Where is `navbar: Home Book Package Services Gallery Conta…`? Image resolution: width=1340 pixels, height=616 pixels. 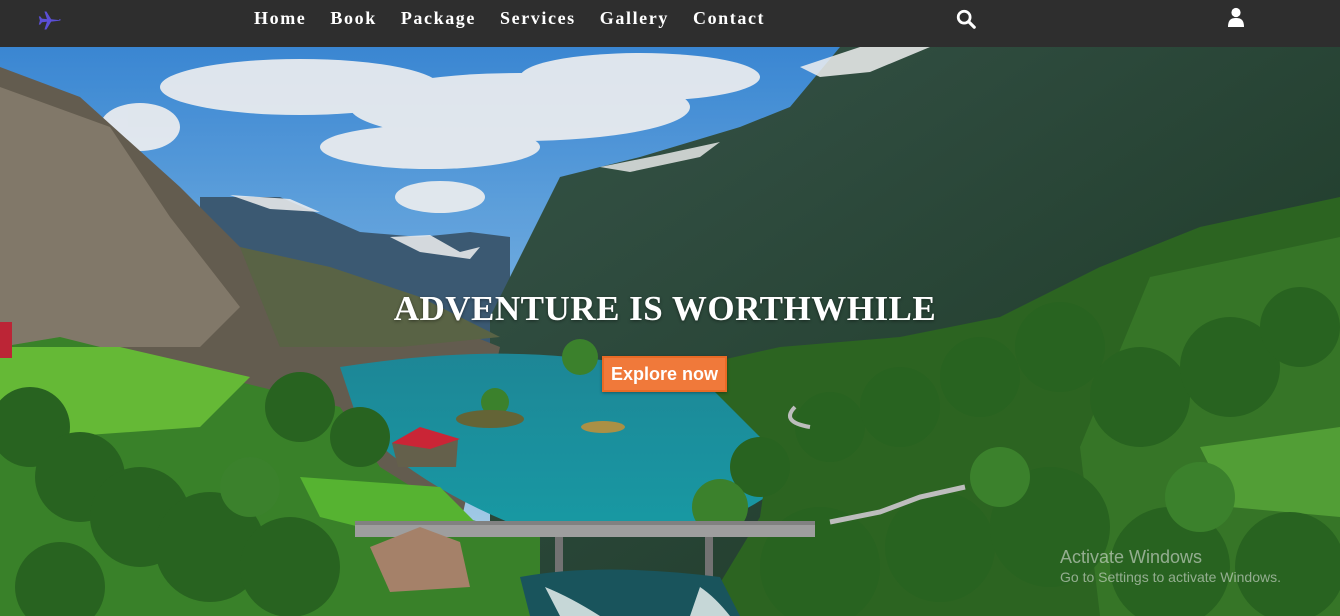 navbar: Home Book Package Services Gallery Conta… is located at coordinates (670, 23).